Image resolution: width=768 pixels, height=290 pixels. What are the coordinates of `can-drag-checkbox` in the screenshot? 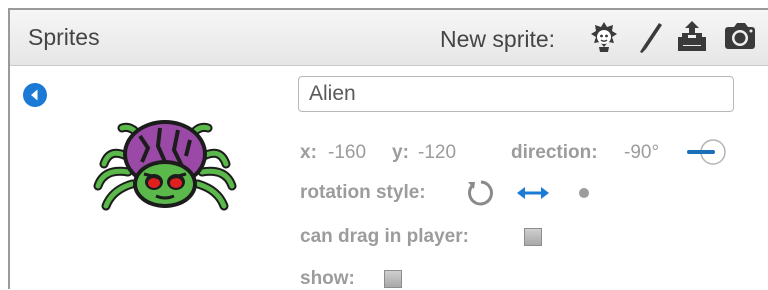 It's located at (533, 237).